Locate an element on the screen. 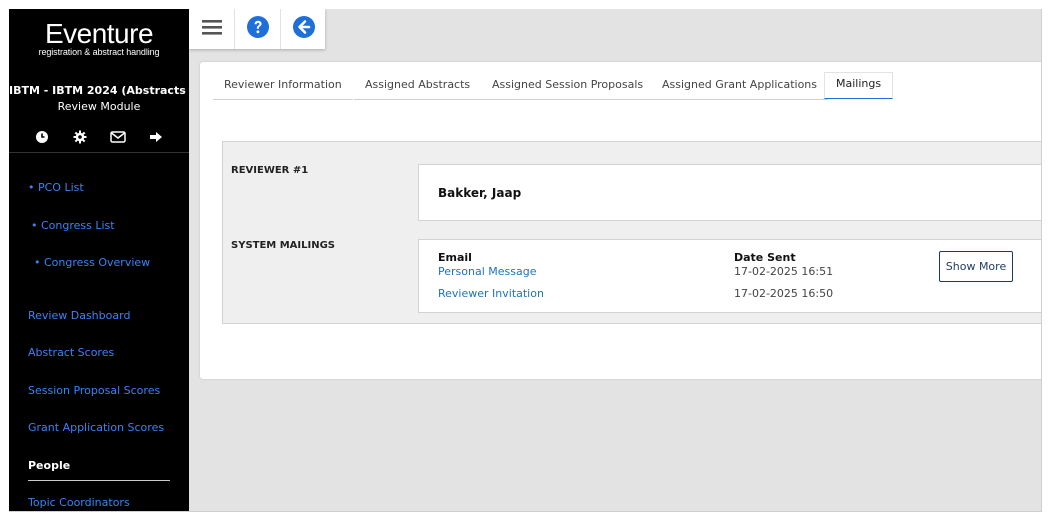 The height and width of the screenshot is (519, 1050). logo-tagline: registration & abstract handling is located at coordinates (99, 52).